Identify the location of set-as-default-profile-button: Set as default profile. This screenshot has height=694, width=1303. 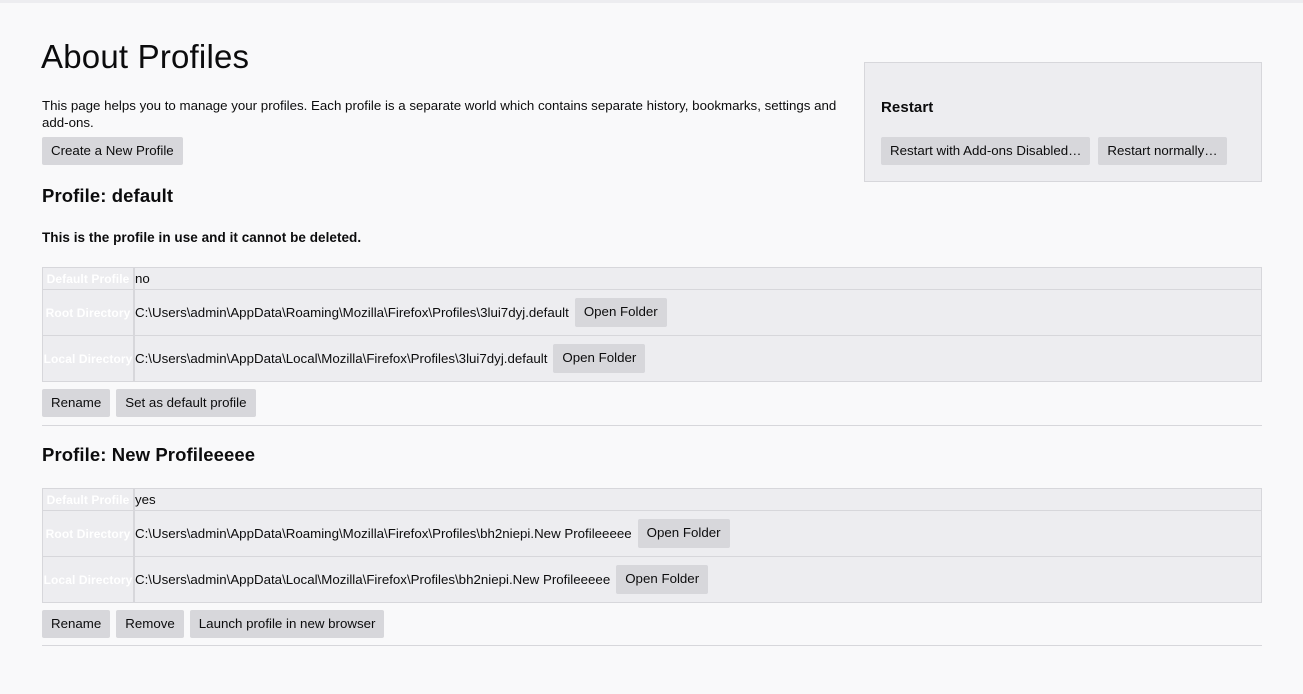
(186, 403).